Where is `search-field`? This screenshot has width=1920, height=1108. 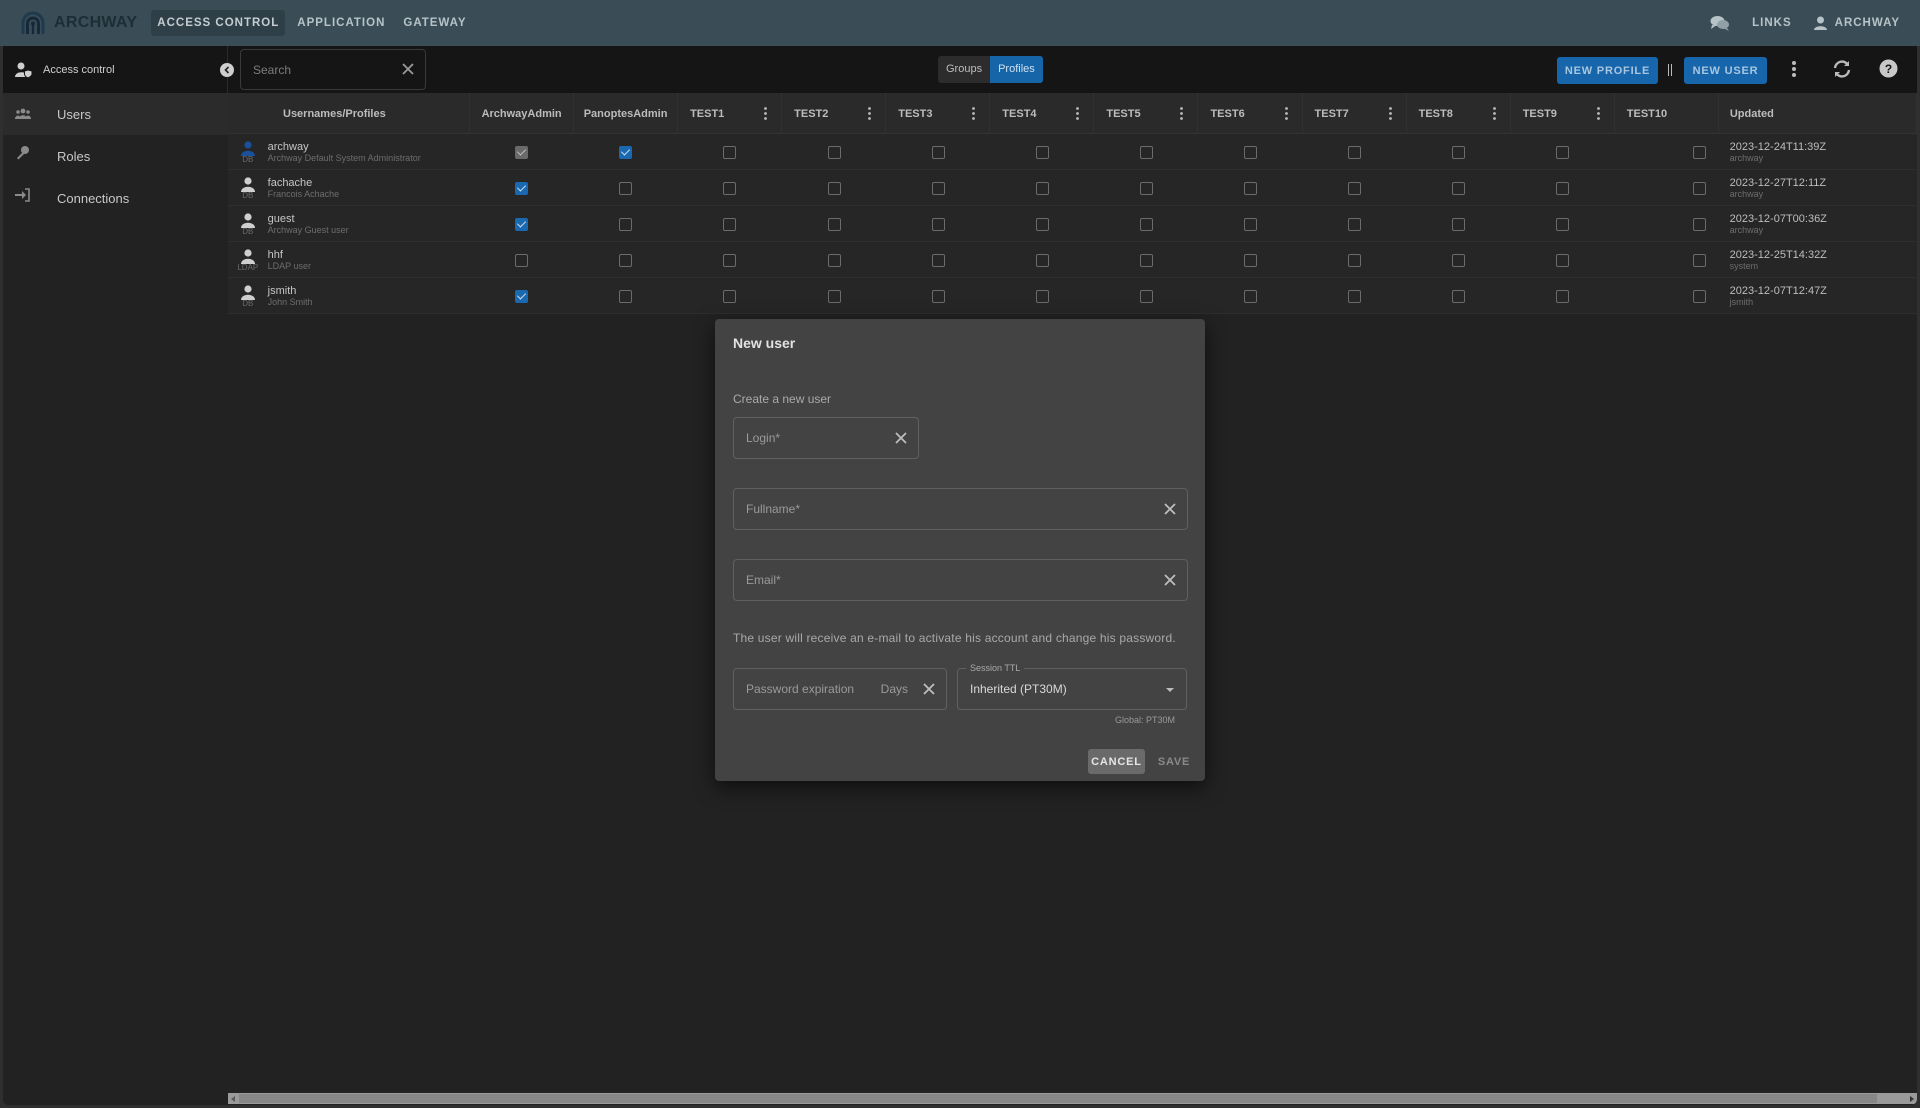 search-field is located at coordinates (333, 69).